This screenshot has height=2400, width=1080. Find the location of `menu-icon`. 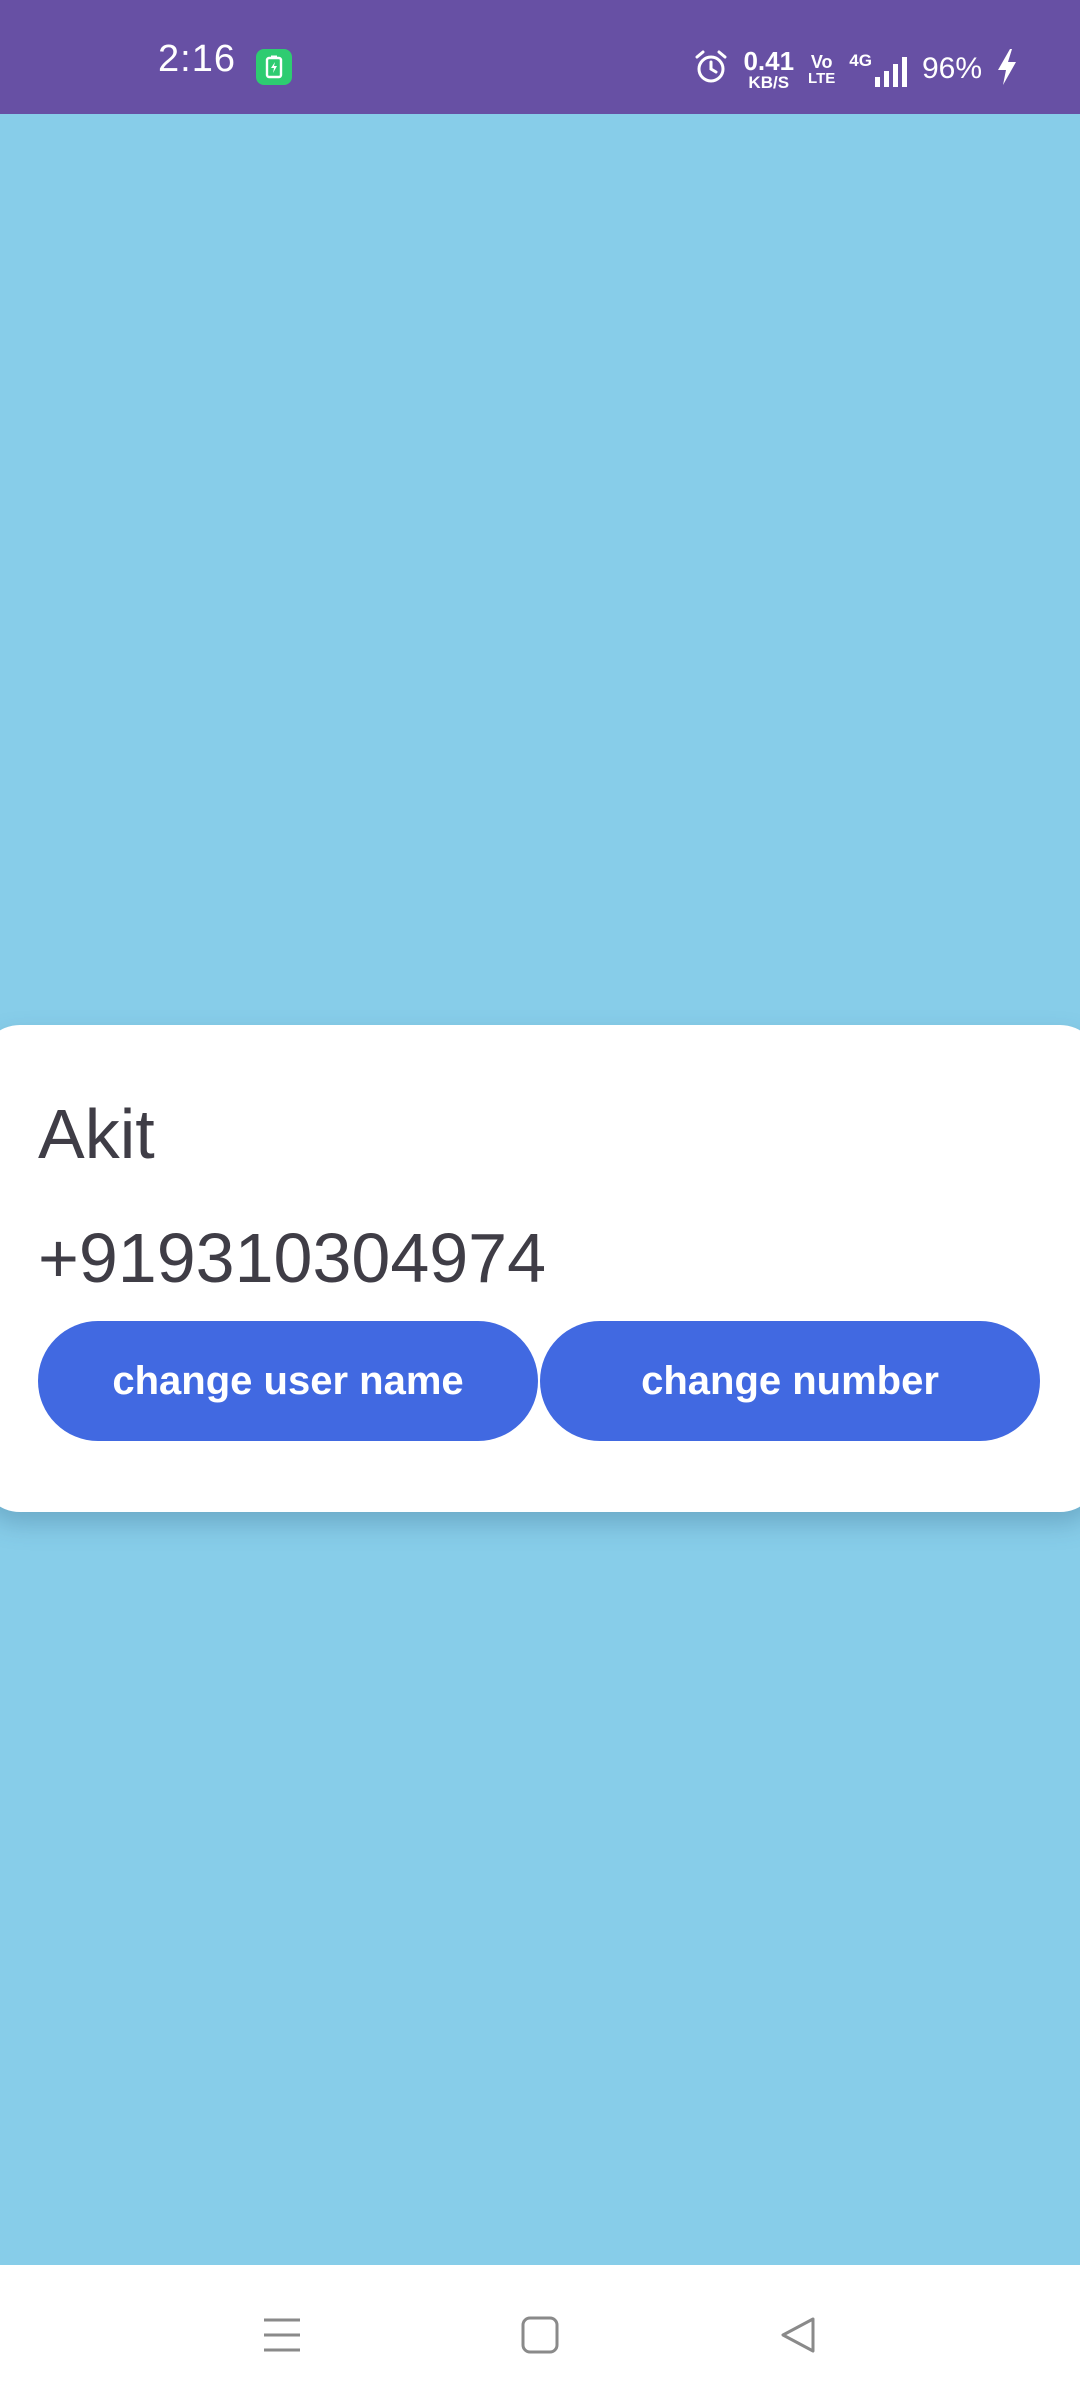

menu-icon is located at coordinates (282, 2335).